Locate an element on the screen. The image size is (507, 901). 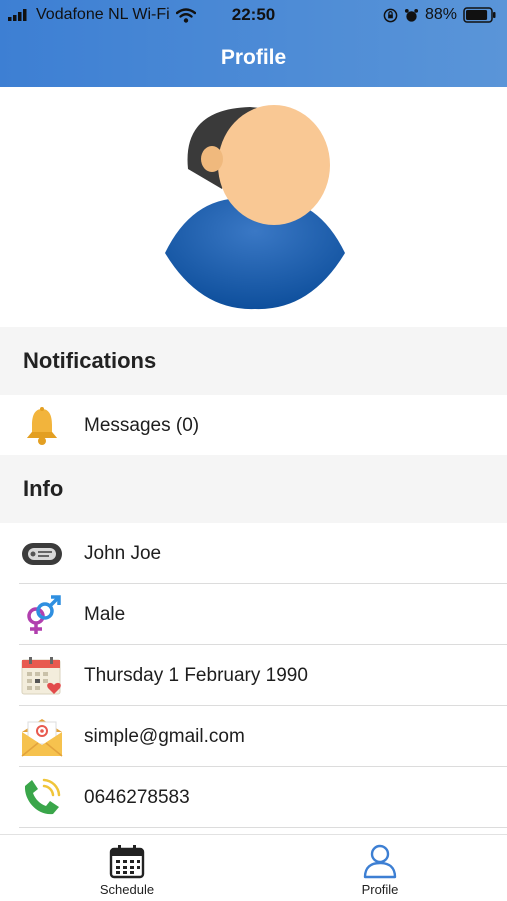
calendar-heart-icon is located at coordinates (41, 676).